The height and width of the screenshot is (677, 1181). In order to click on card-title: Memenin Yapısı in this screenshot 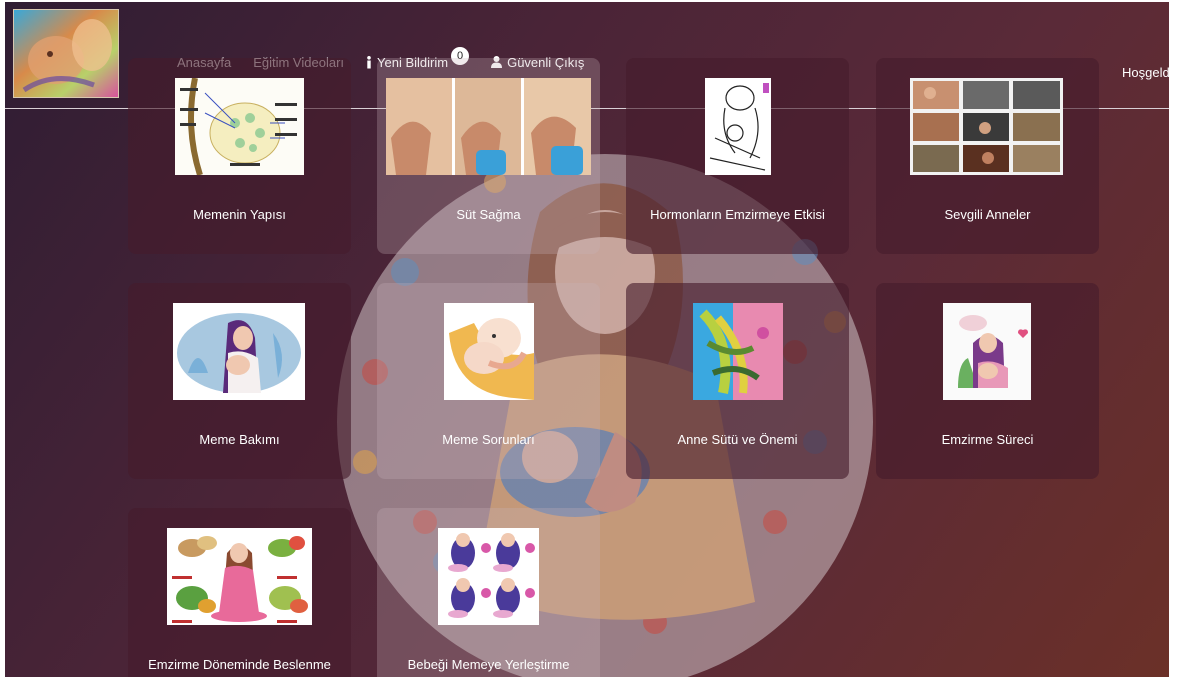, I will do `click(239, 214)`.